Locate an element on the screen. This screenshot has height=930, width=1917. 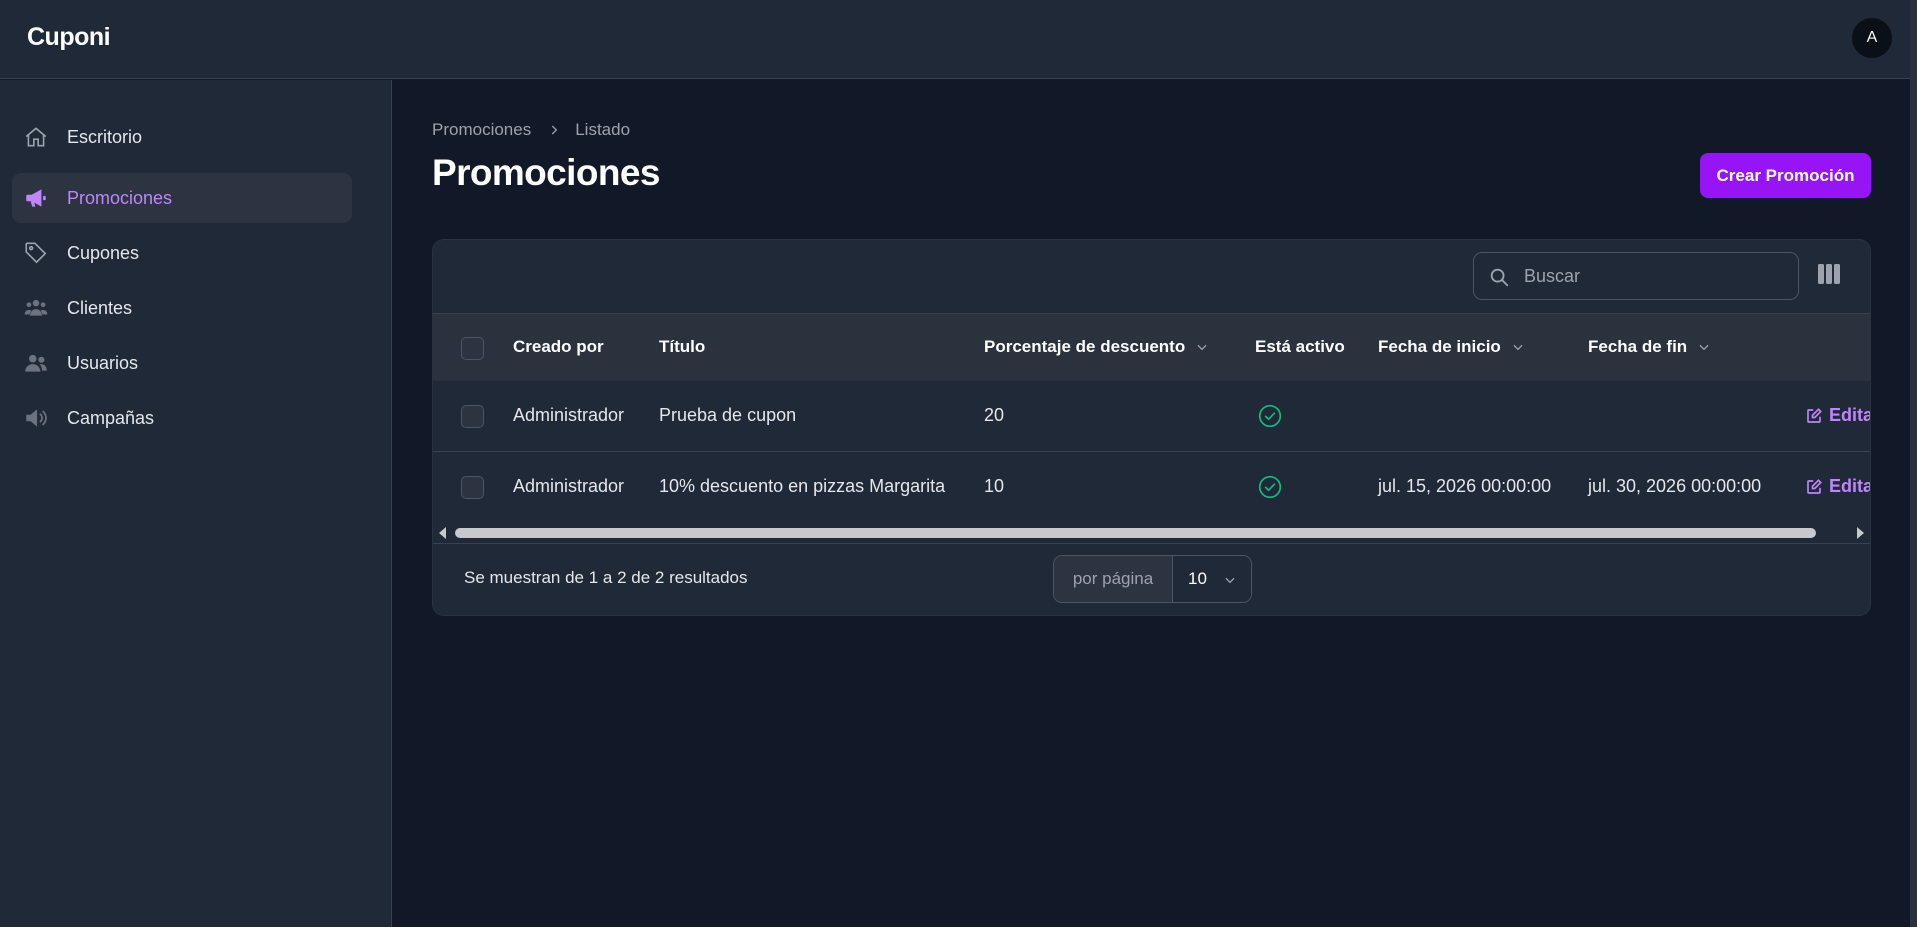
create-promotion-button: Crear Promoción is located at coordinates (1785, 175).